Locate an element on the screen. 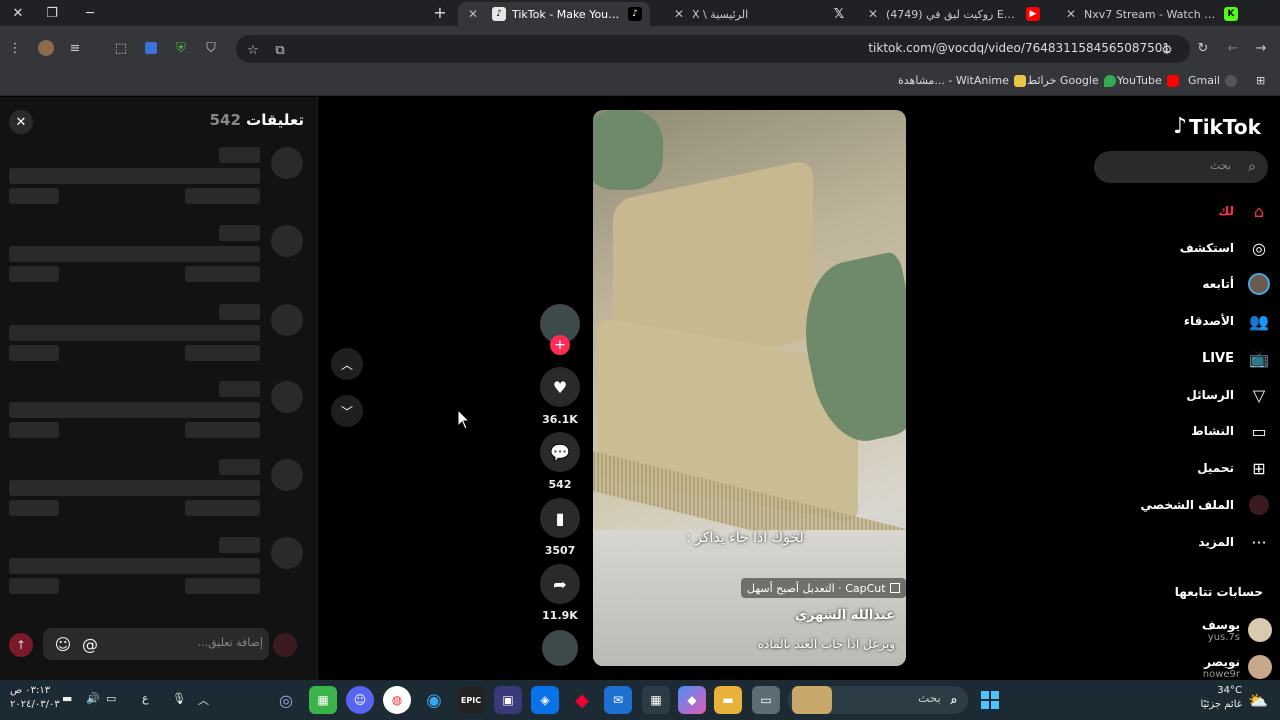 This screenshot has width=1280, height=720. app-green-icon: ▦ is located at coordinates (323, 700).